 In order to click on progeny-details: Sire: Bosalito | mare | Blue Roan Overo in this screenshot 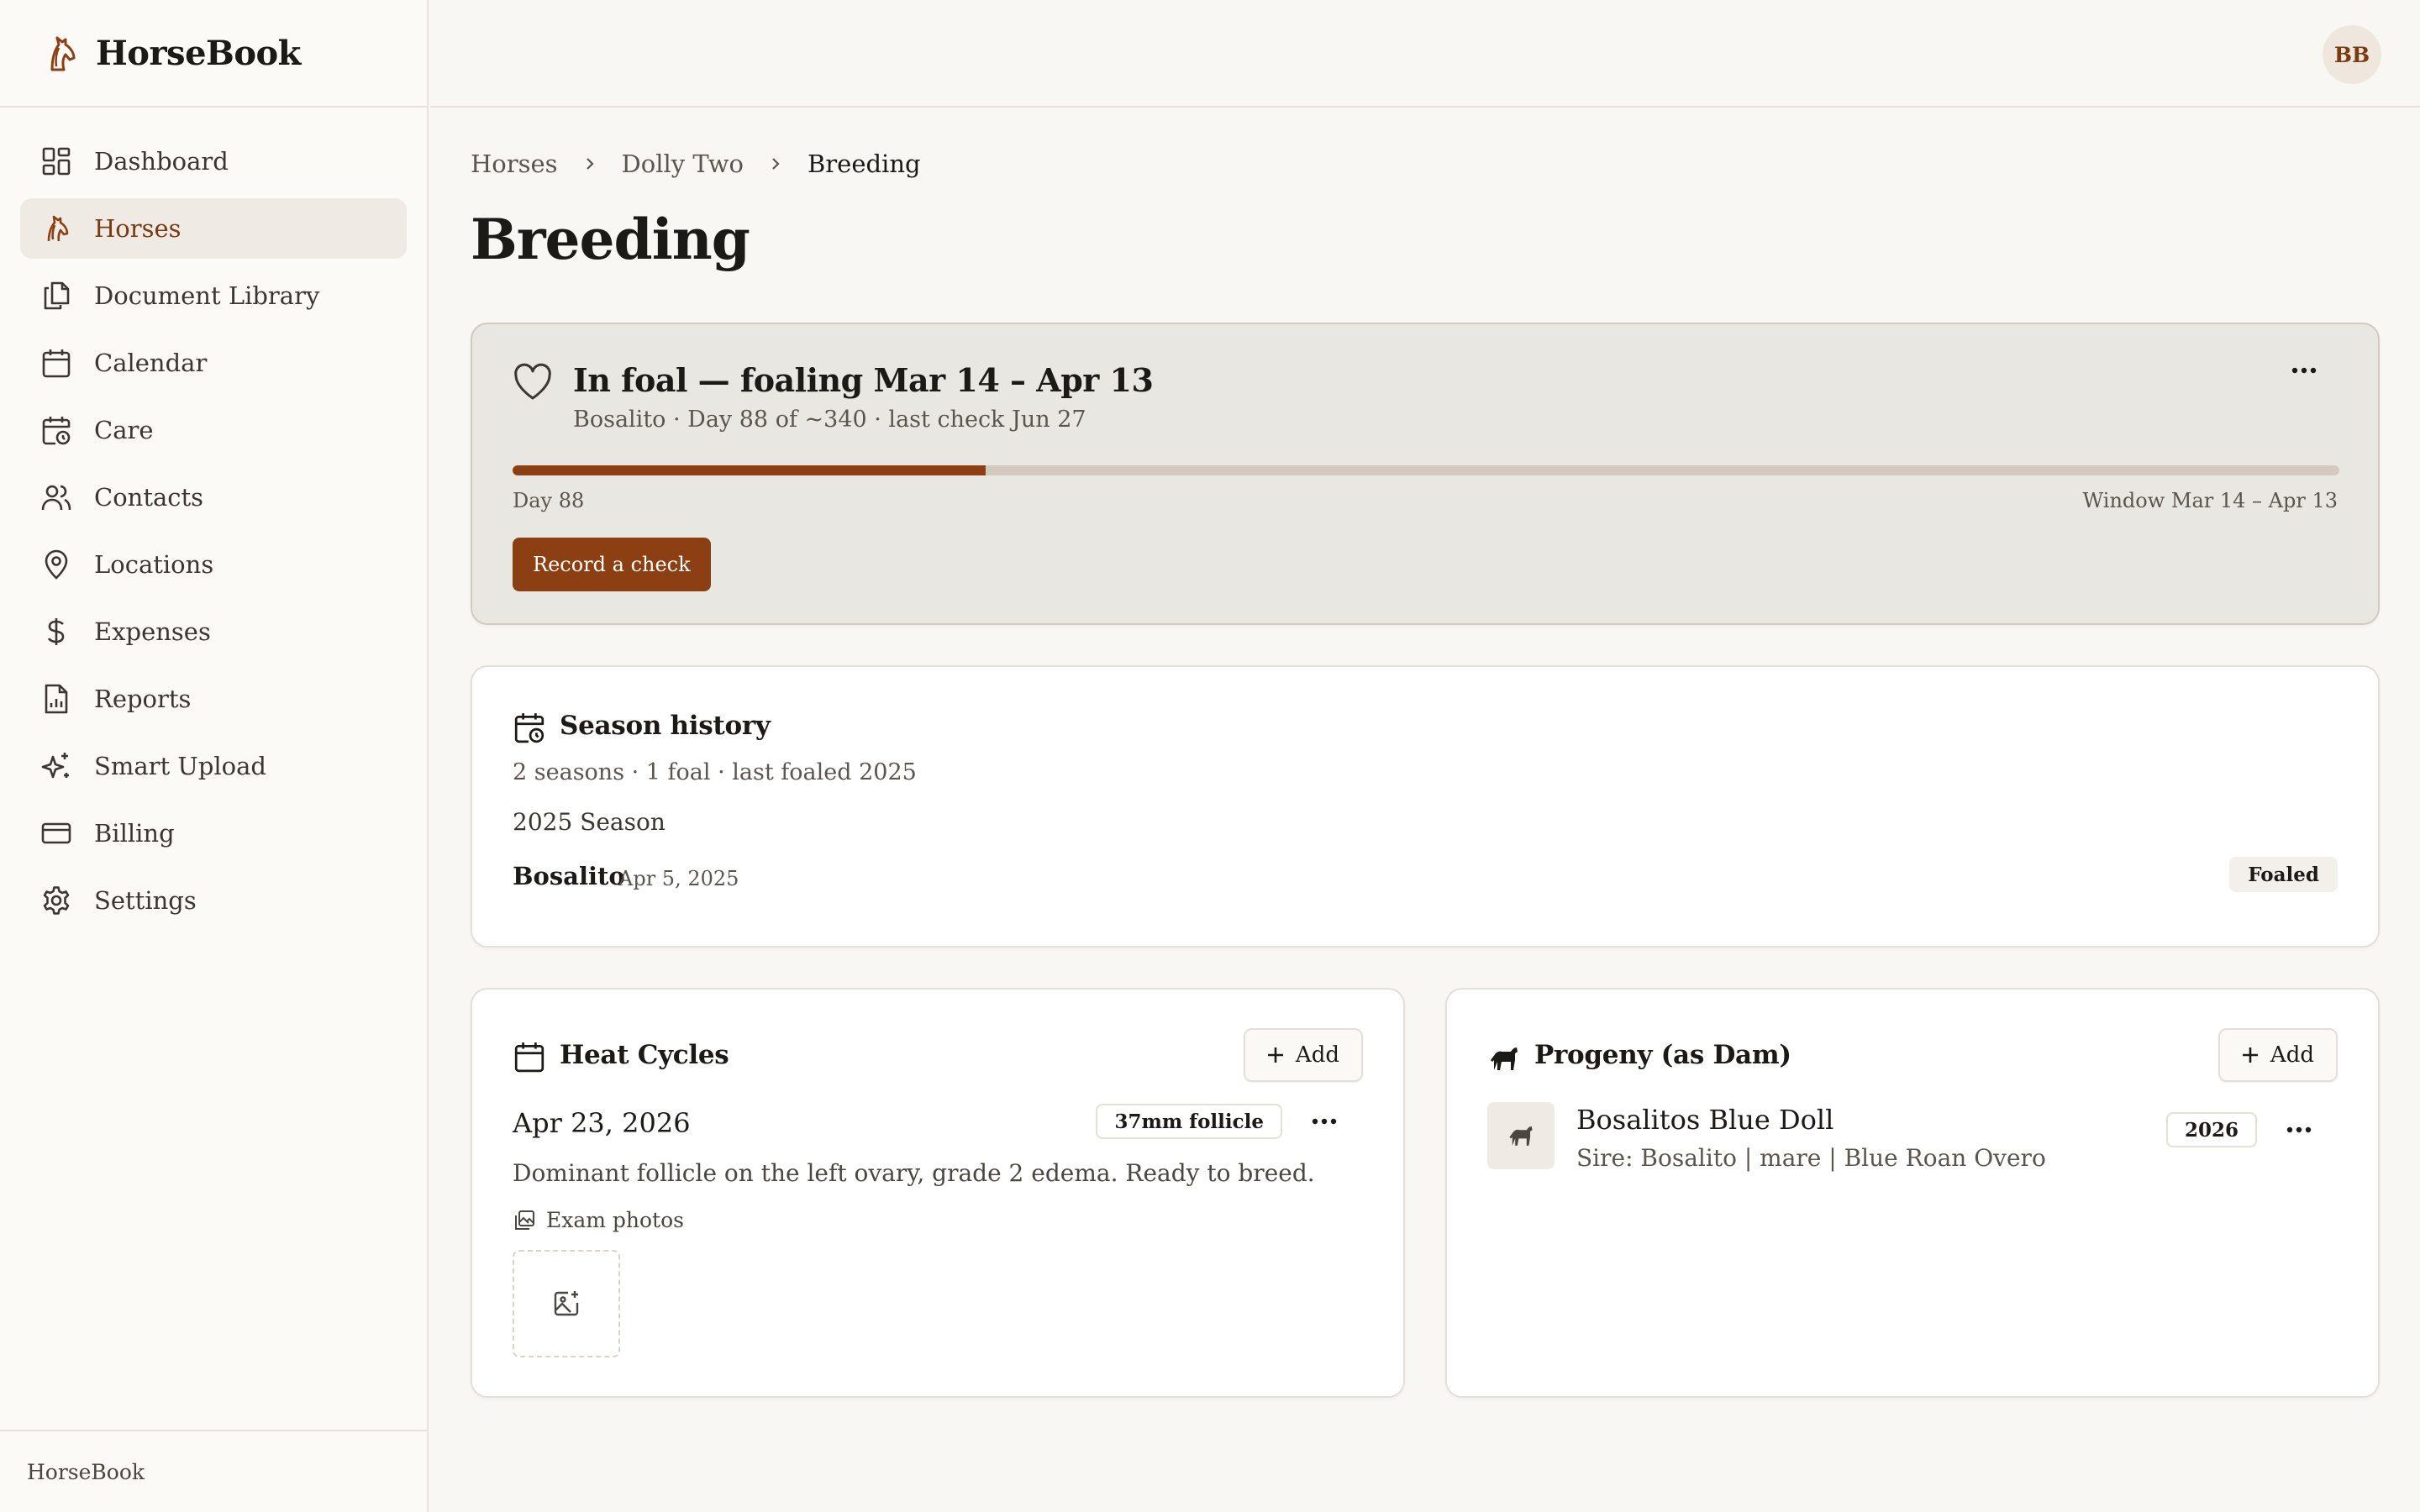, I will do `click(1811, 1158)`.